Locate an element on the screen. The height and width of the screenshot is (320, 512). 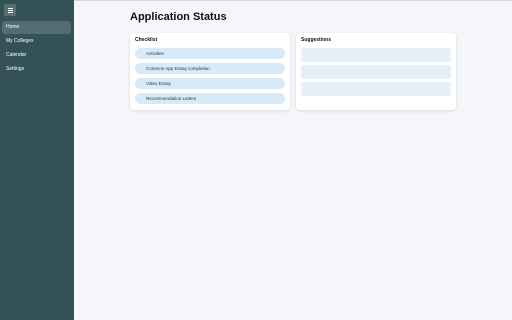
top-divider is located at coordinates (256, 0).